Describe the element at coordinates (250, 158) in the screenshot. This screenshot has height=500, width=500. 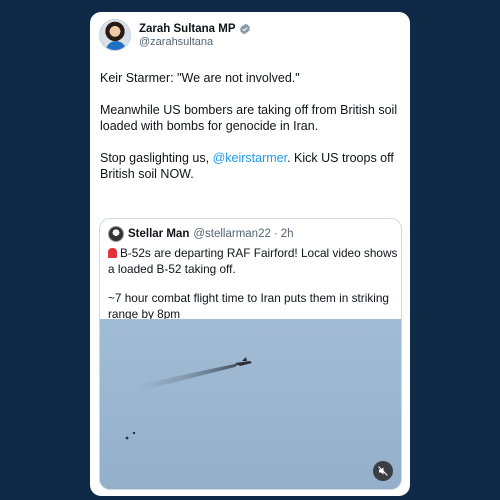
I see `mention-link: @keirstarmer` at that location.